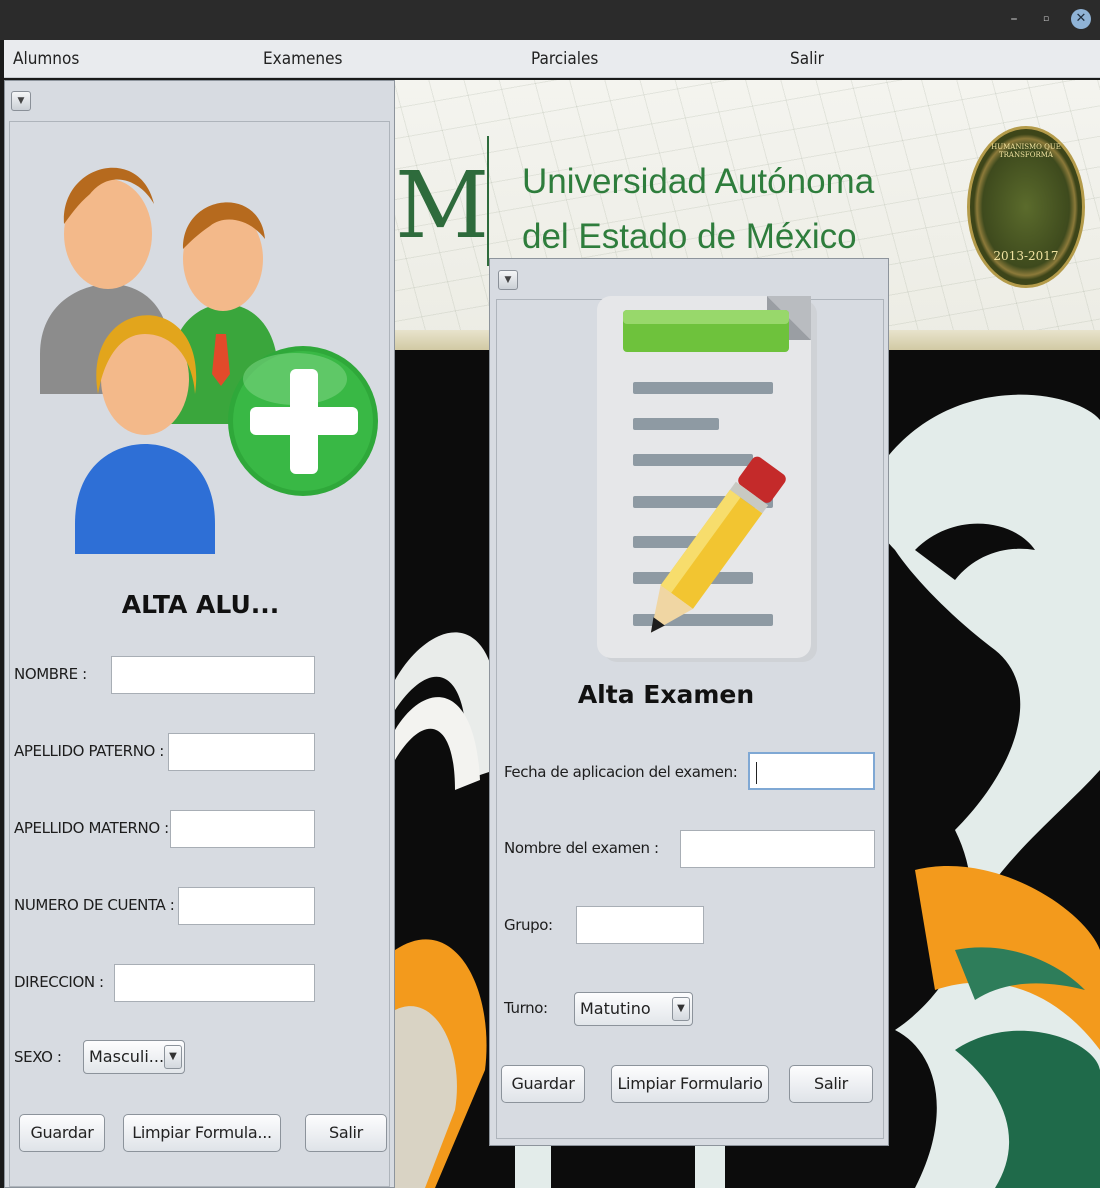  What do you see at coordinates (46, 59) in the screenshot?
I see `menu-alumnos: Alumnos` at bounding box center [46, 59].